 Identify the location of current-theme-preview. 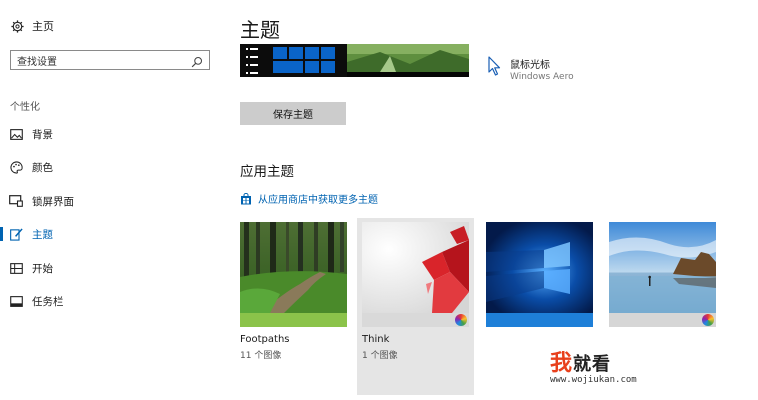
(354, 60).